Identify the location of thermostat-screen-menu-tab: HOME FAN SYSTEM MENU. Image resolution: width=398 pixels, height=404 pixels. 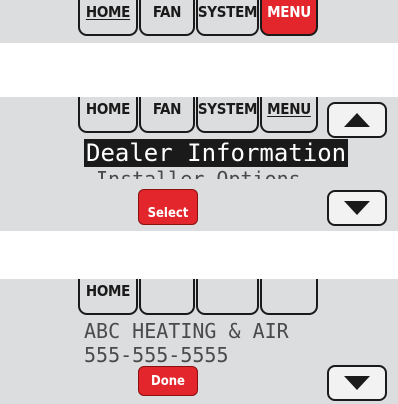
(199, 21).